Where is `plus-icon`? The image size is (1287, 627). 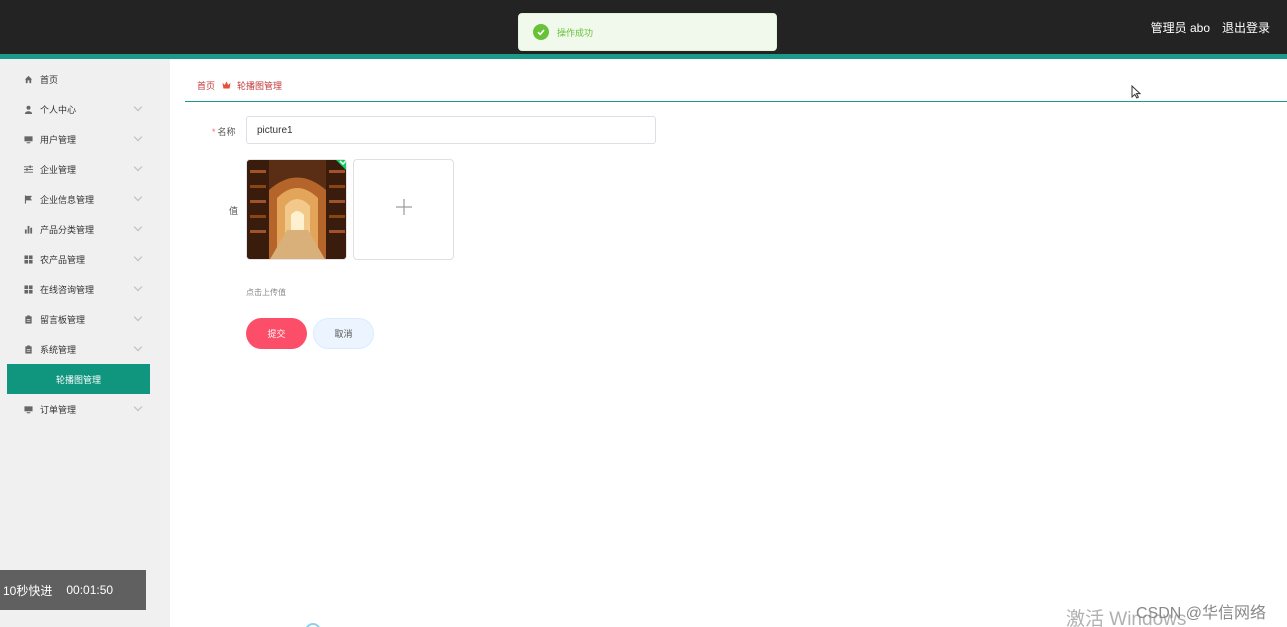 plus-icon is located at coordinates (403, 209).